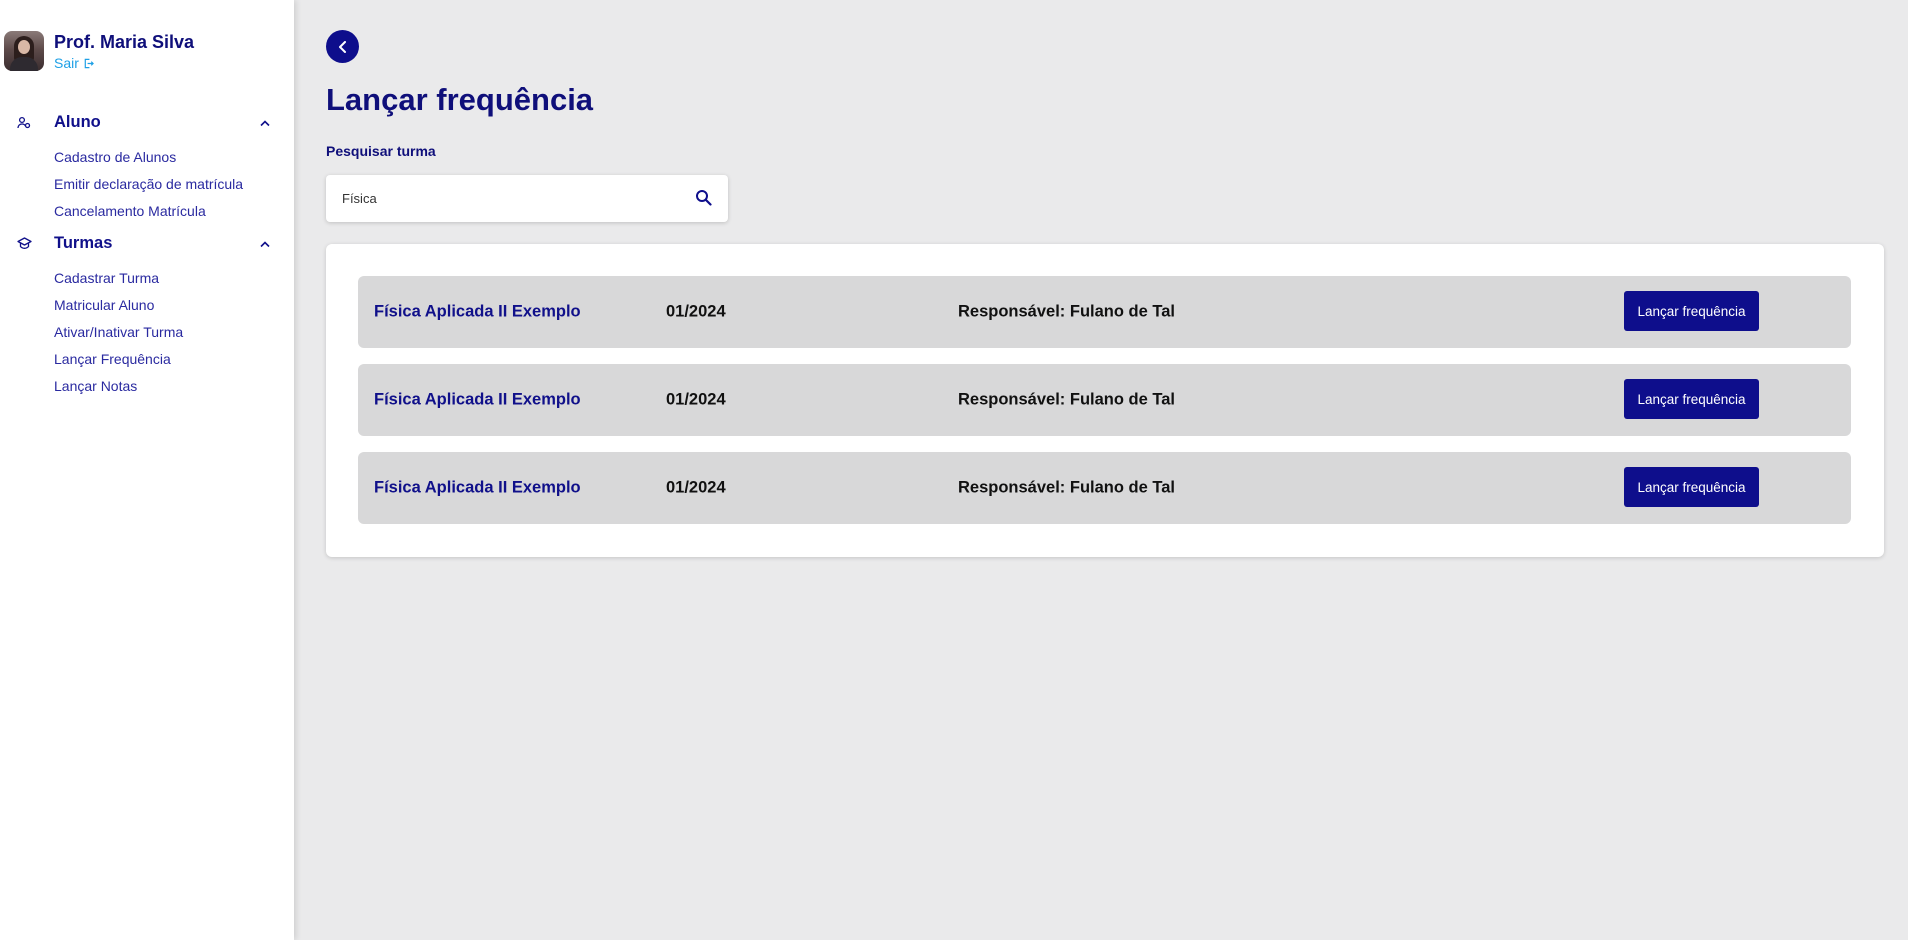  Describe the element at coordinates (106, 278) in the screenshot. I see `sidebar-item-cadastrar-turma: Cadastrar Turma` at that location.